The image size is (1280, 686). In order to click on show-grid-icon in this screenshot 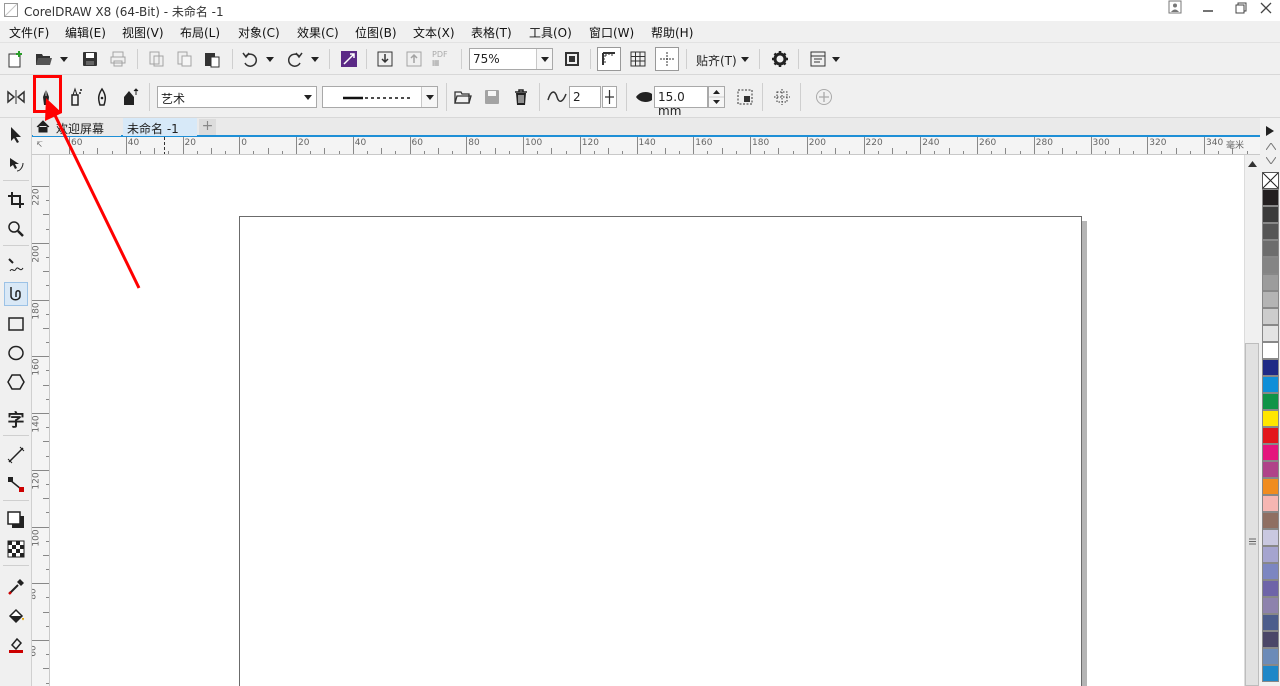, I will do `click(638, 59)`.